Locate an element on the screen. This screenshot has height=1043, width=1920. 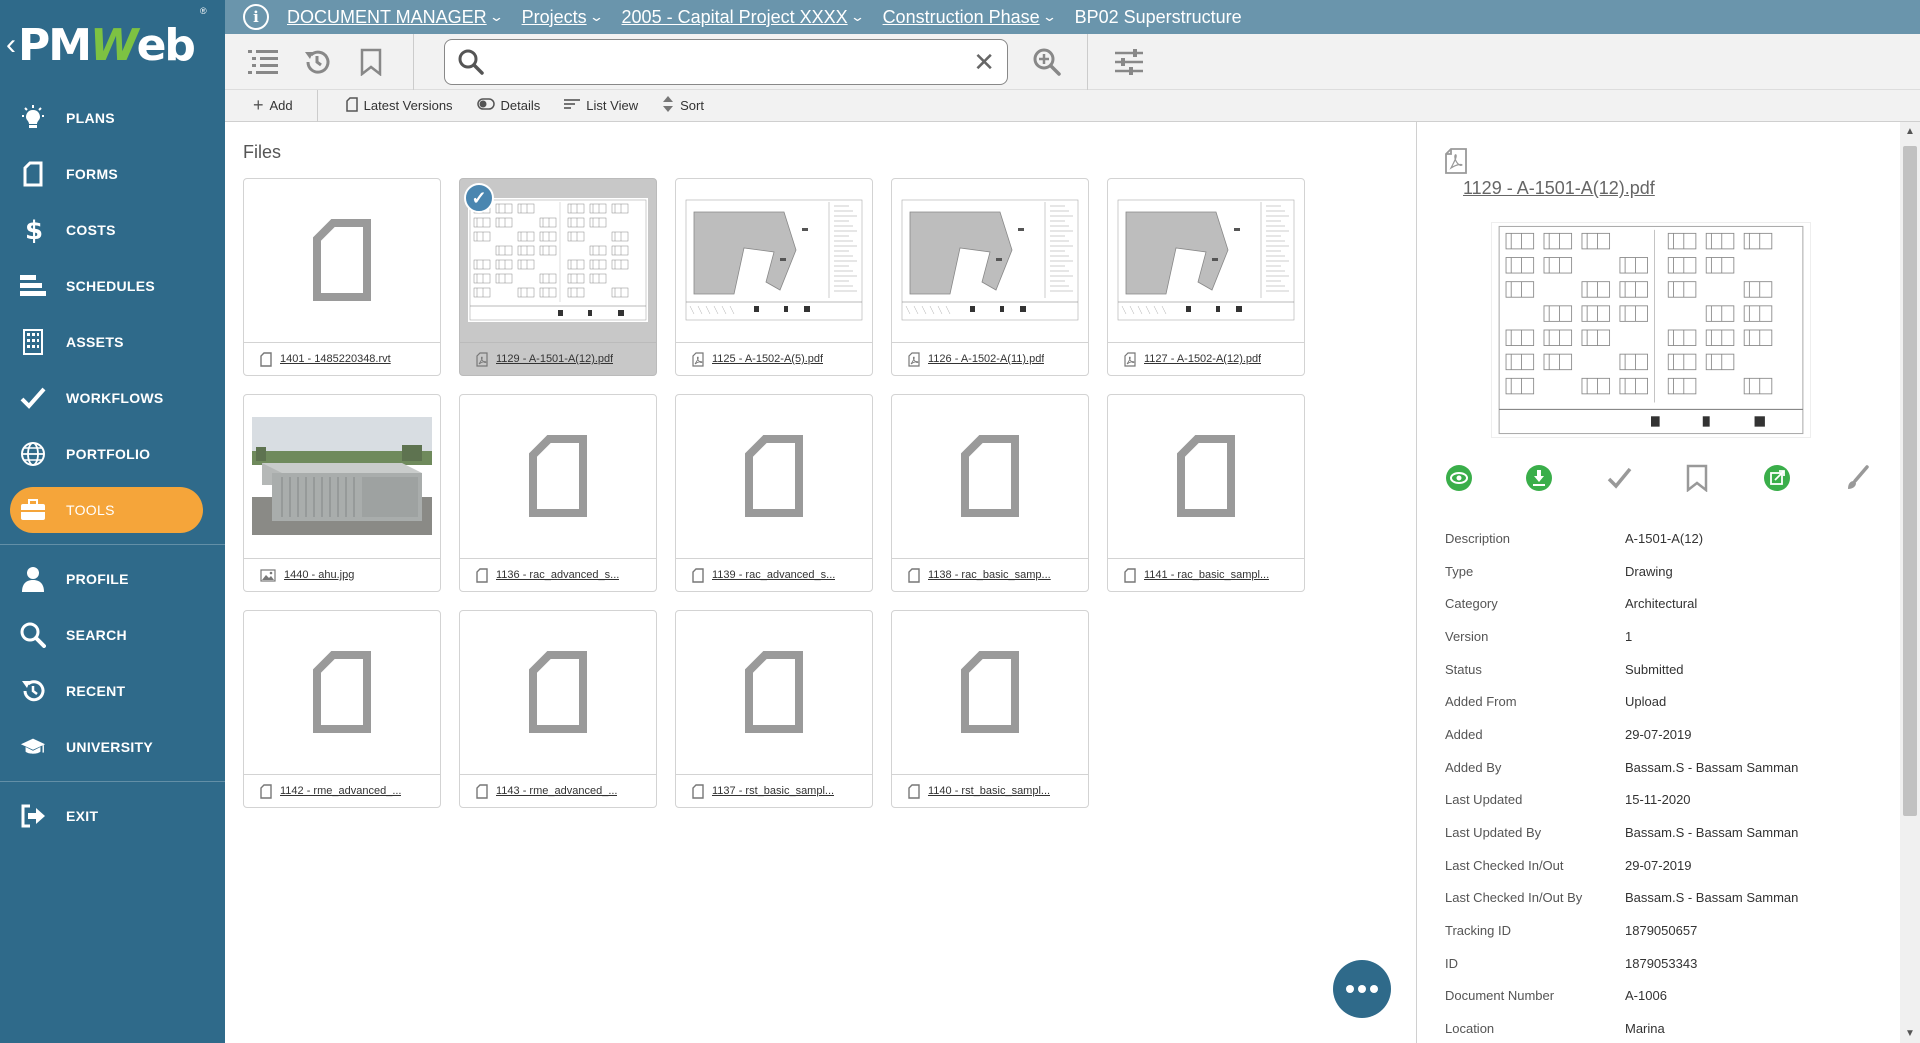
sidebar-item-workflows: WORKFLOWS is located at coordinates (112, 398).